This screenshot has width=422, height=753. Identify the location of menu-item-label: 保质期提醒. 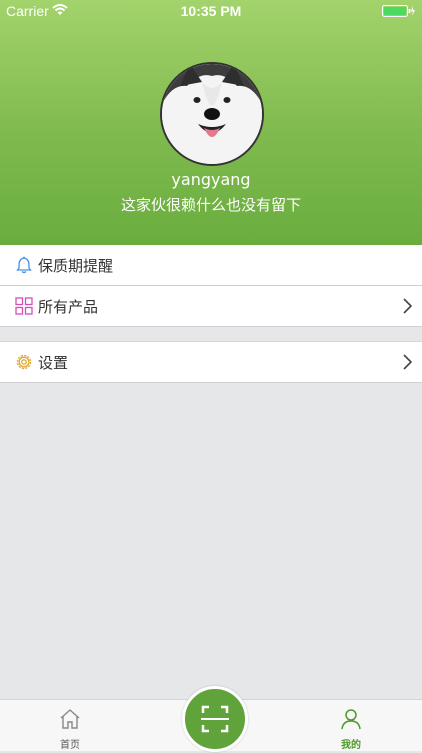
(76, 266).